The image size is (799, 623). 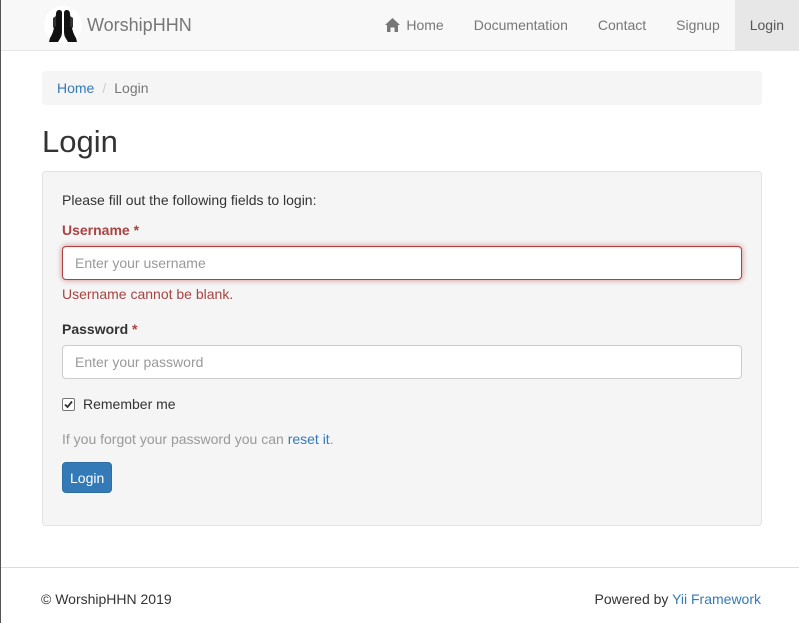 I want to click on remember-me-checkbox, so click(x=68, y=404).